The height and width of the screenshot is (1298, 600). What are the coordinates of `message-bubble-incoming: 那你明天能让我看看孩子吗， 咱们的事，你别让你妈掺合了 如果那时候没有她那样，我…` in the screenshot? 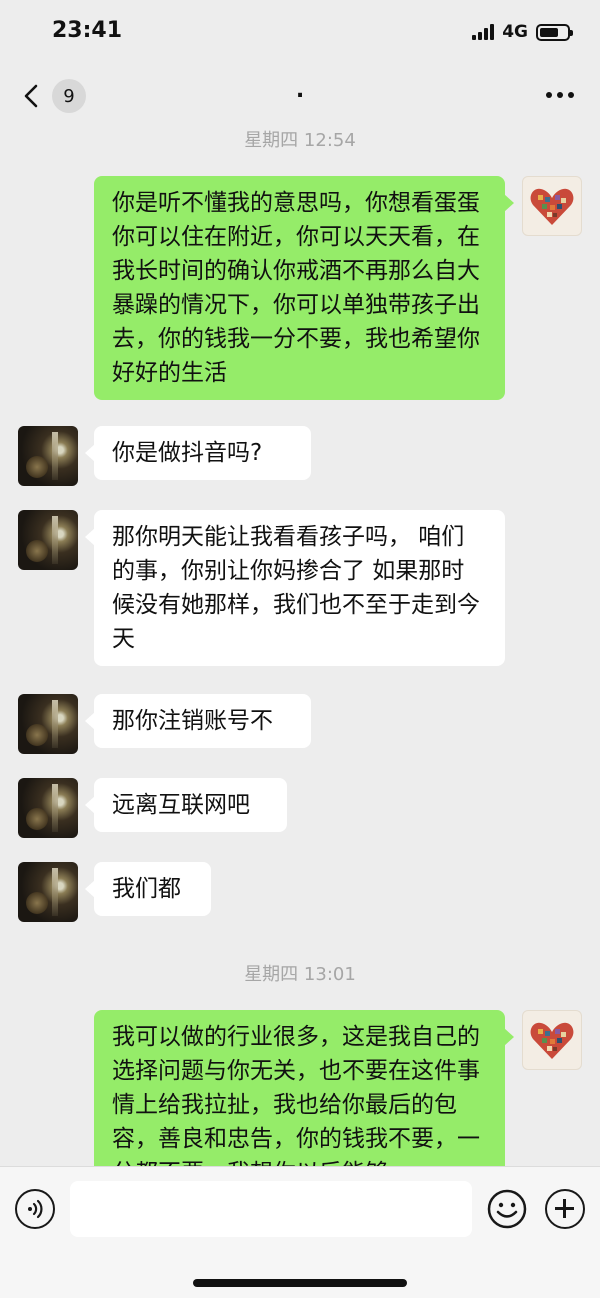 It's located at (295, 588).